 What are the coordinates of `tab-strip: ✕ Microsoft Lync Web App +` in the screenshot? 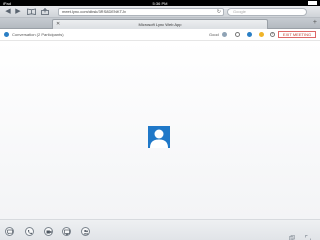 It's located at (160, 23).